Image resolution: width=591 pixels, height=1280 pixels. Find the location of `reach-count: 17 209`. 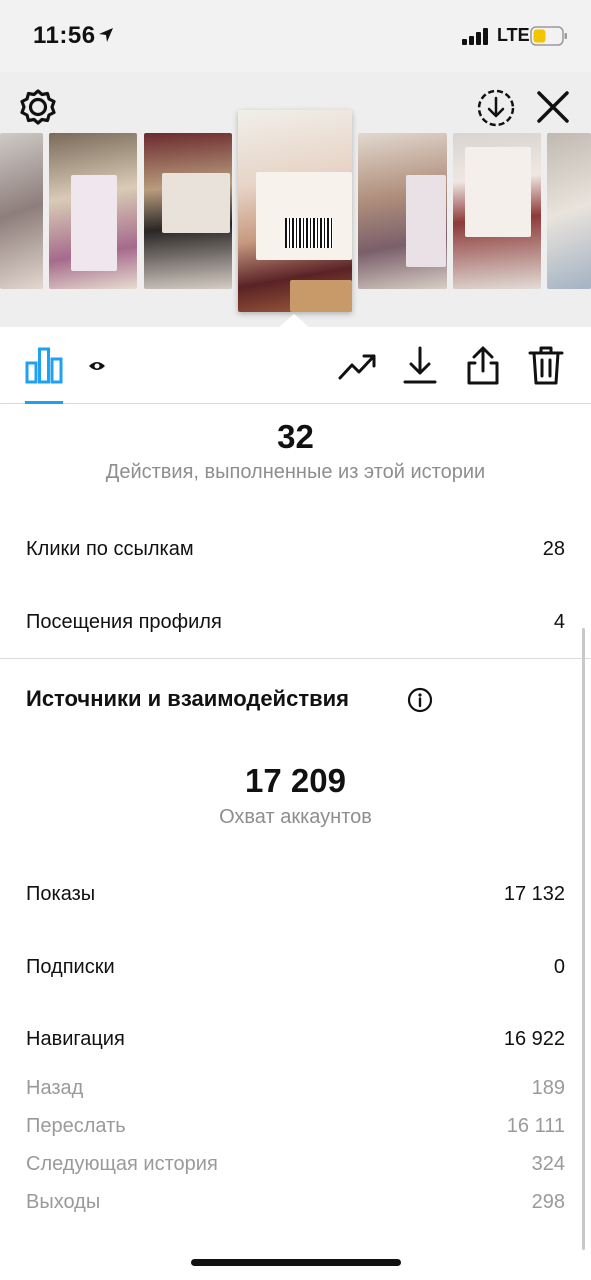

reach-count: 17 209 is located at coordinates (295, 780).